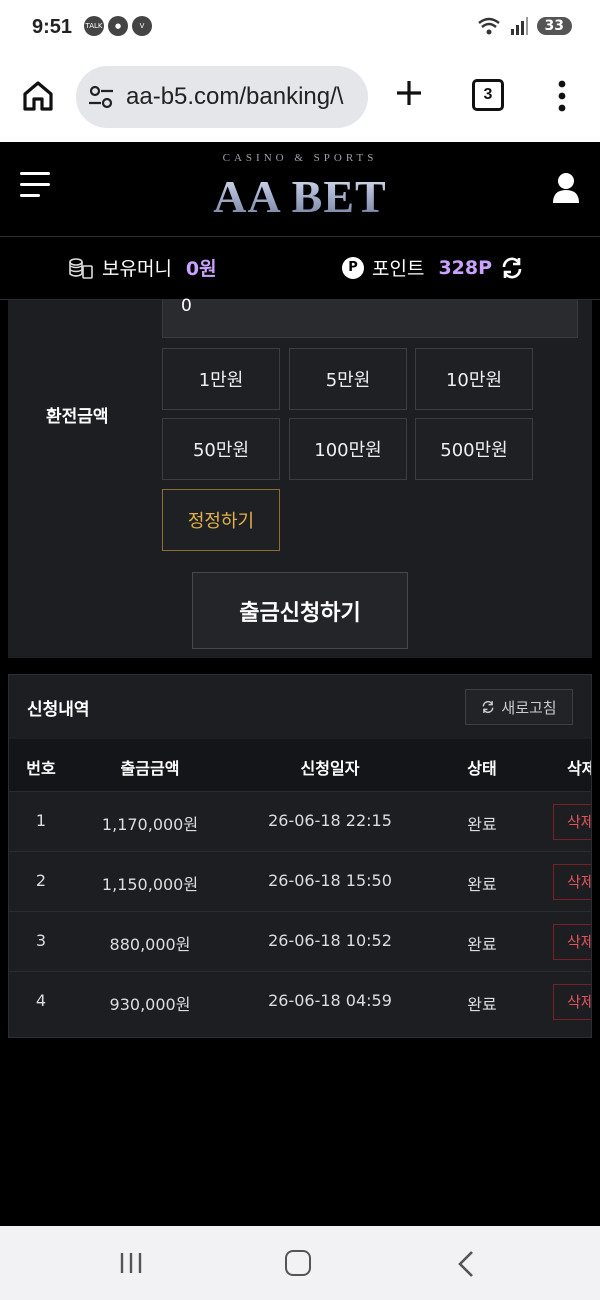 This screenshot has height=1300, width=600. What do you see at coordinates (409, 93) in the screenshot?
I see `new-tab-plus-icon` at bounding box center [409, 93].